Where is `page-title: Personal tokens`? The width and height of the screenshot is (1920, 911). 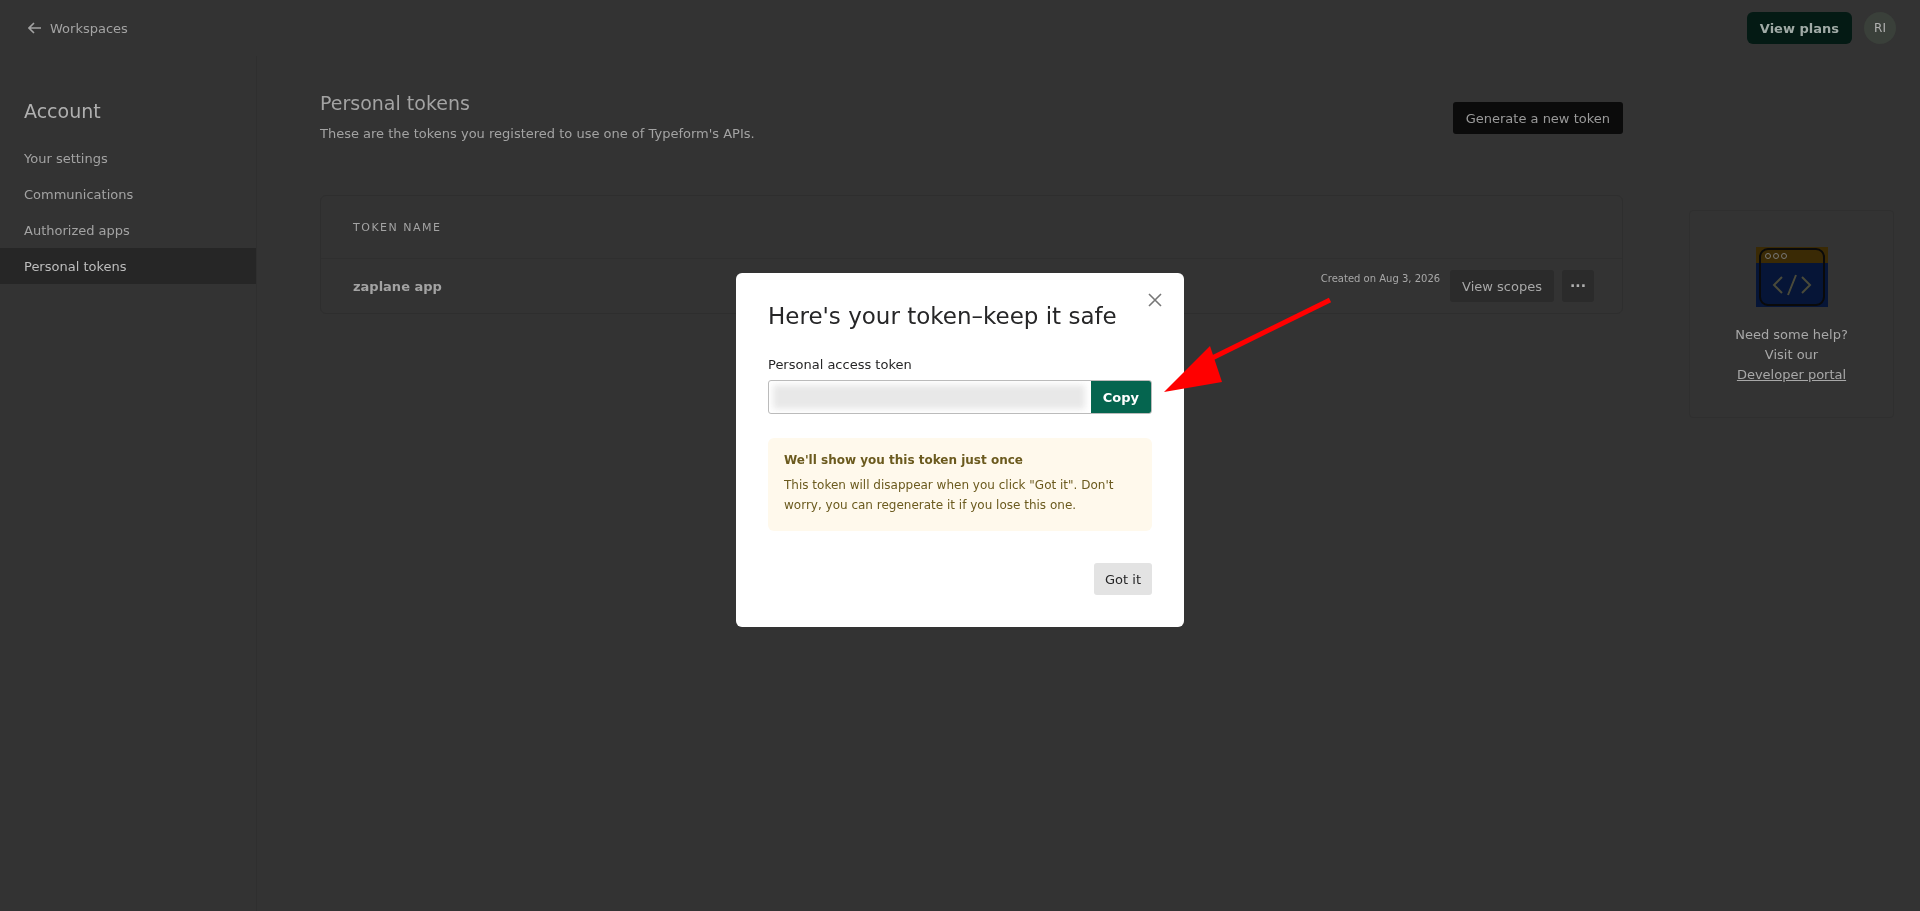 page-title: Personal tokens is located at coordinates (395, 103).